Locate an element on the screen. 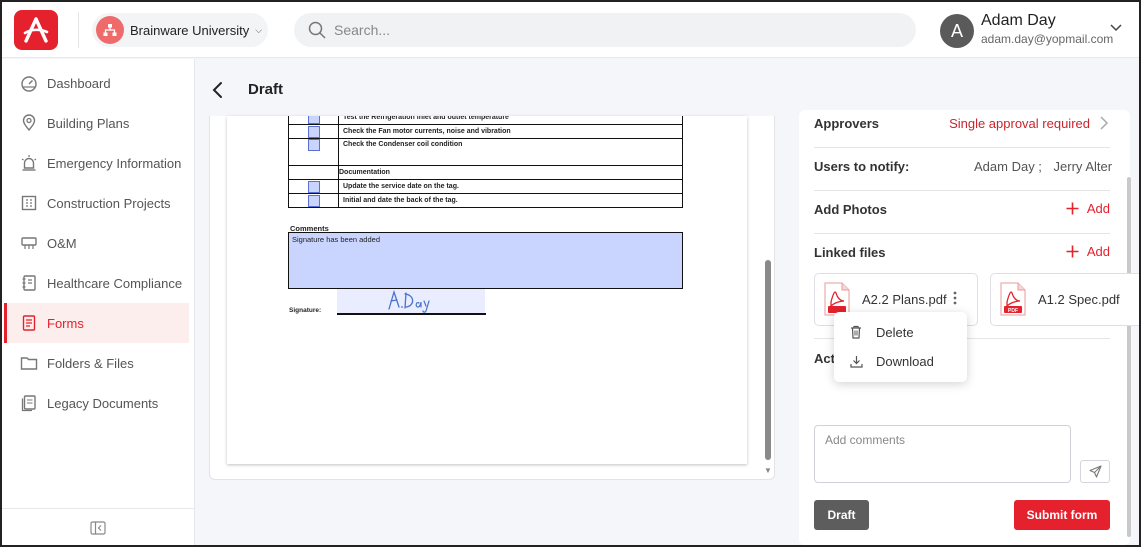 This screenshot has height=547, width=1141. documents-icon is located at coordinates (29, 403).